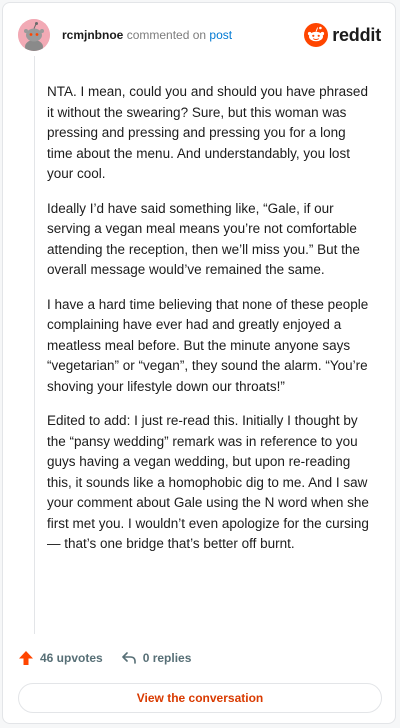  I want to click on replies-button: 0 replies, so click(156, 658).